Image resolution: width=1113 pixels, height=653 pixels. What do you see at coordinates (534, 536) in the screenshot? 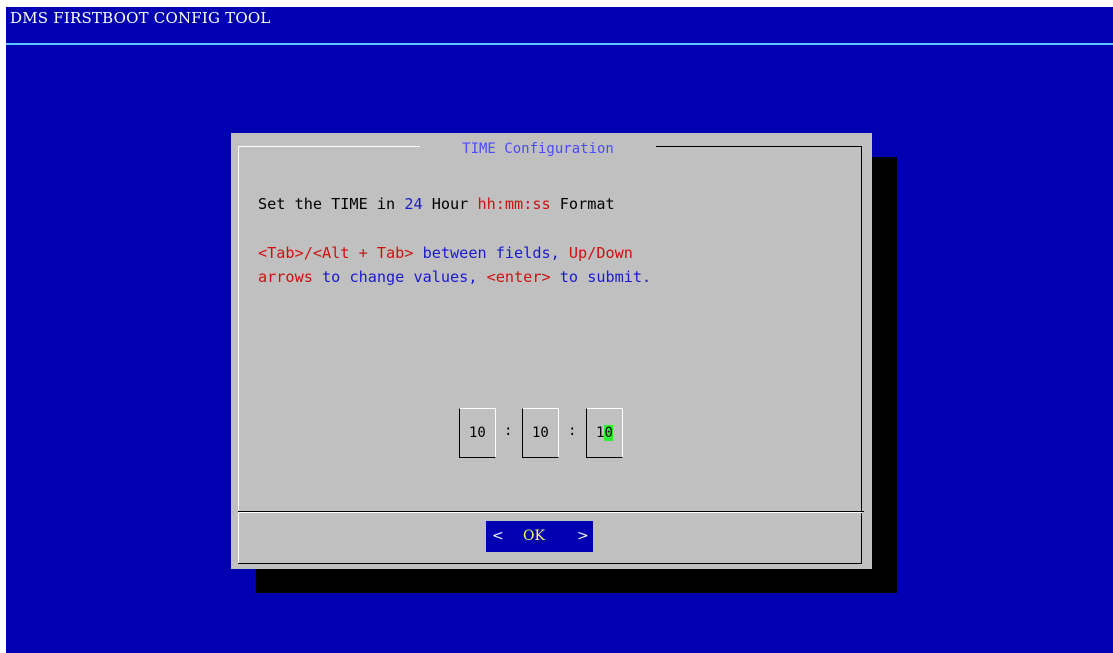
I see `ok-button-label: OK` at bounding box center [534, 536].